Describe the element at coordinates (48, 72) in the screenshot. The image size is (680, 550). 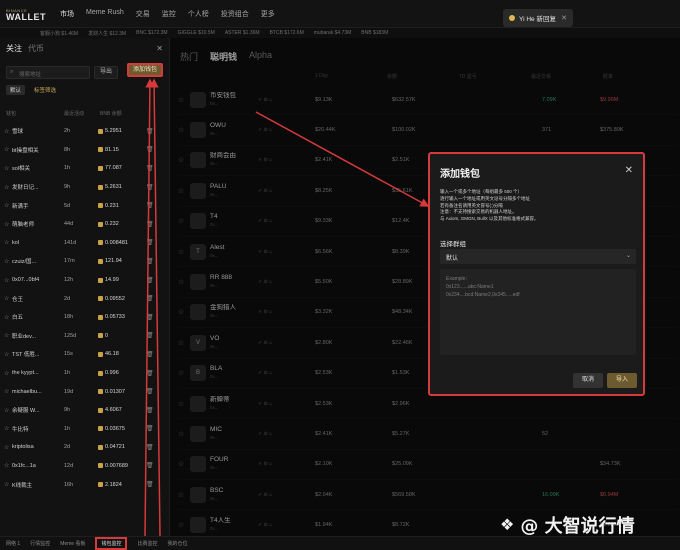
I see `search-input: ⌕ 搜索地址` at that location.